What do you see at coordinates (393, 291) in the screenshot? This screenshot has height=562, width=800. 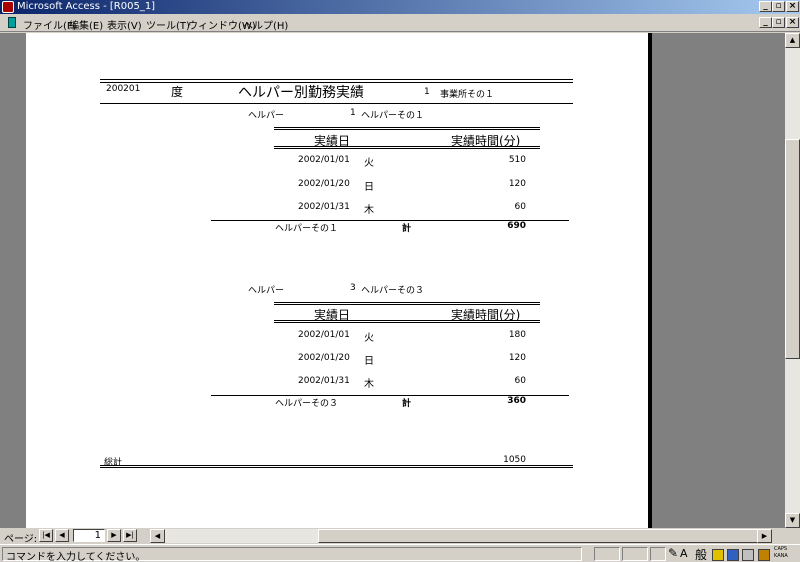 I see `helper-name: ヘルパーその３` at bounding box center [393, 291].